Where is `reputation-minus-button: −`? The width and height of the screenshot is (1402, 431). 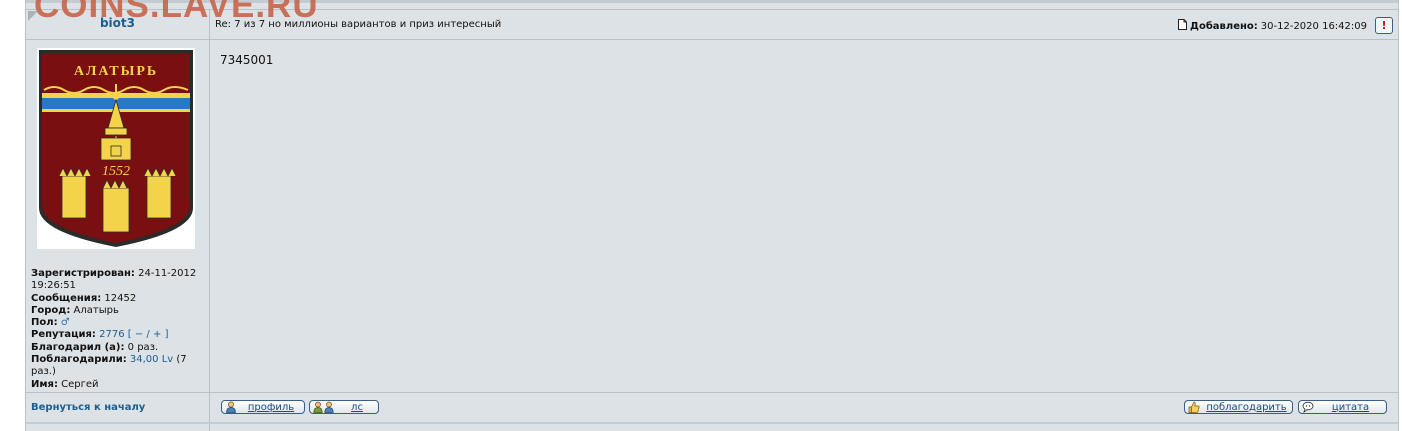 reputation-minus-button: − is located at coordinates (139, 334).